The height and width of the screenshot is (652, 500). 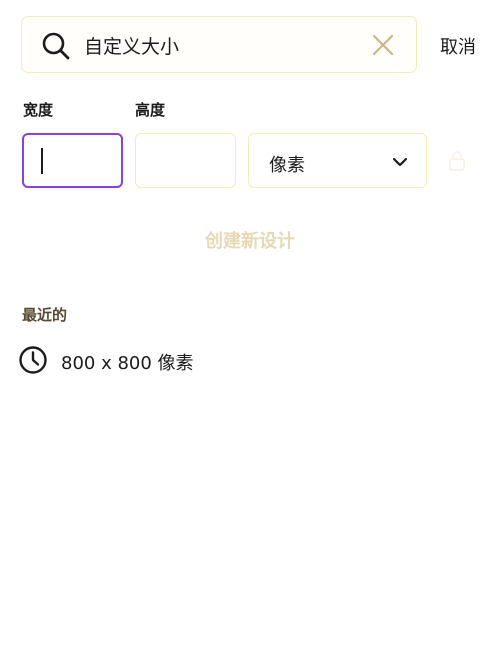 What do you see at coordinates (185, 160) in the screenshot?
I see `height-input` at bounding box center [185, 160].